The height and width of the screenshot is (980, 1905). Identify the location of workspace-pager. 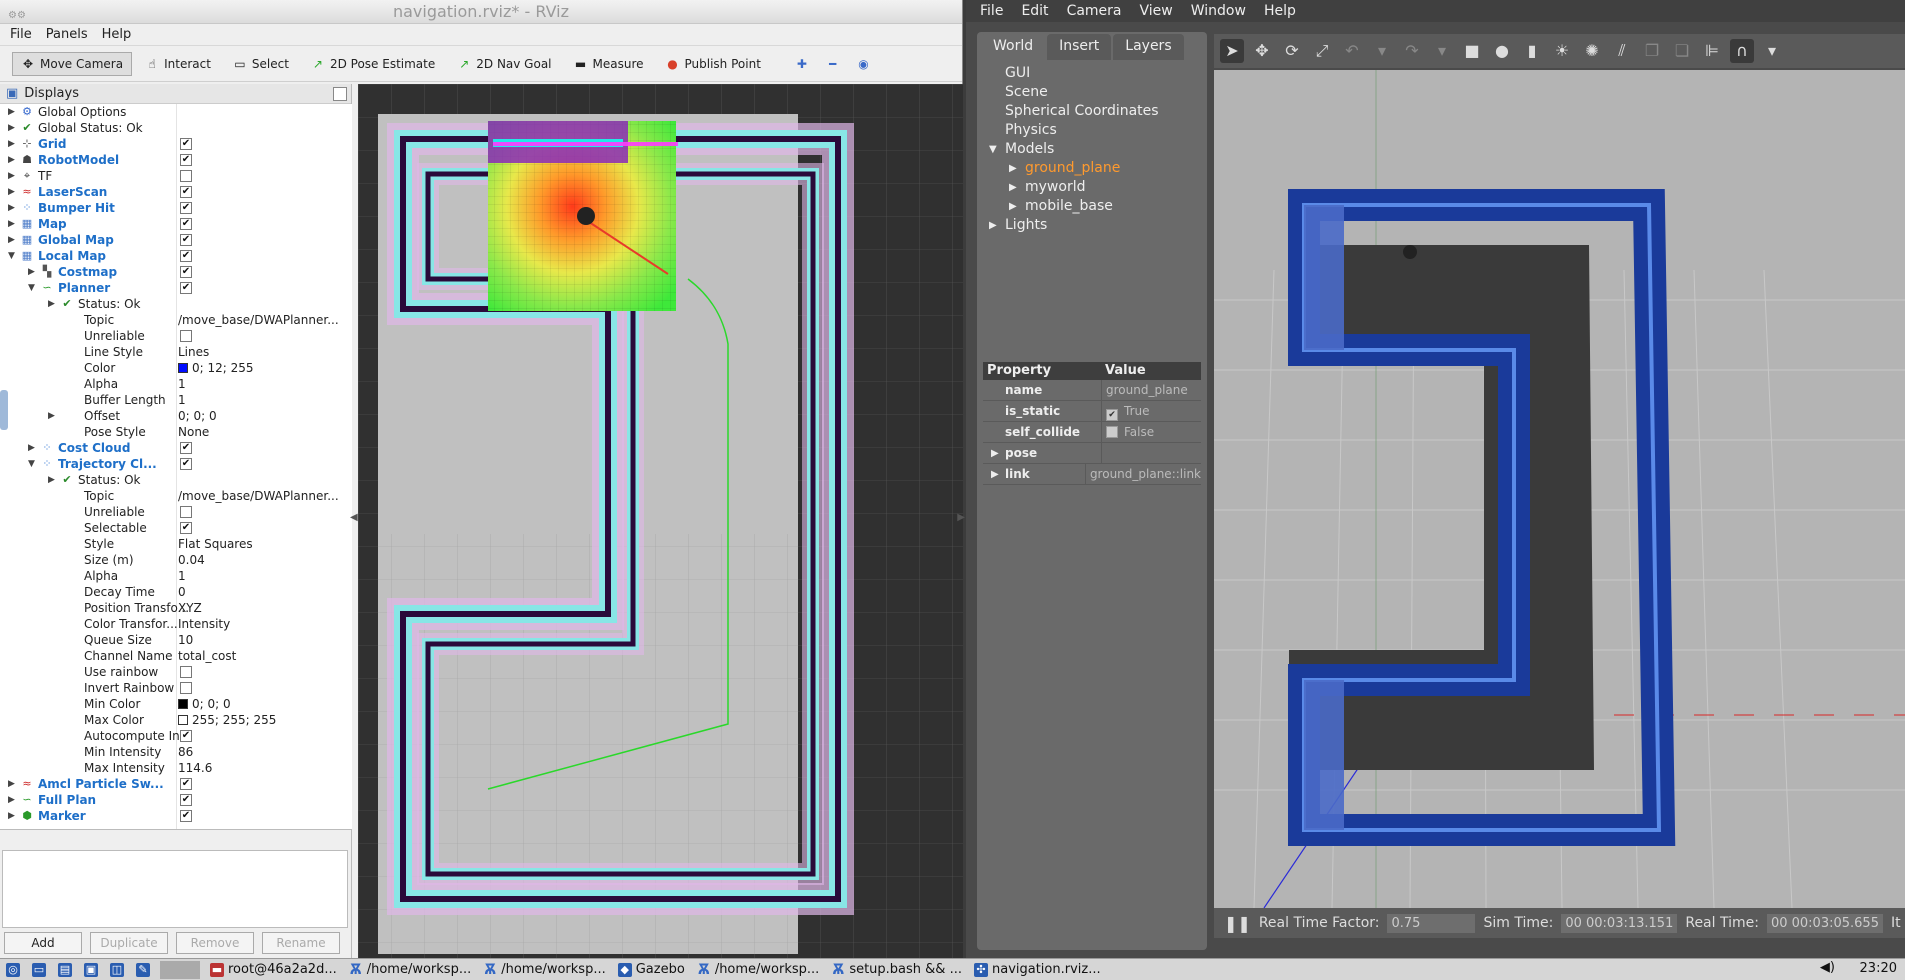
(180, 969).